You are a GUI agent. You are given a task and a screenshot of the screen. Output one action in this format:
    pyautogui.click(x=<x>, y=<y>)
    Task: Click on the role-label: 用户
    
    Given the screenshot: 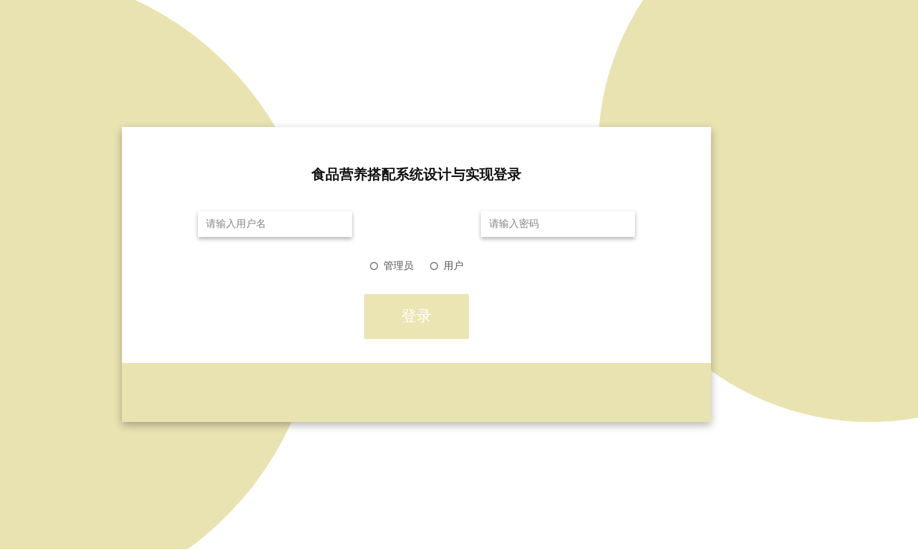 What is the action you would take?
    pyautogui.click(x=454, y=266)
    